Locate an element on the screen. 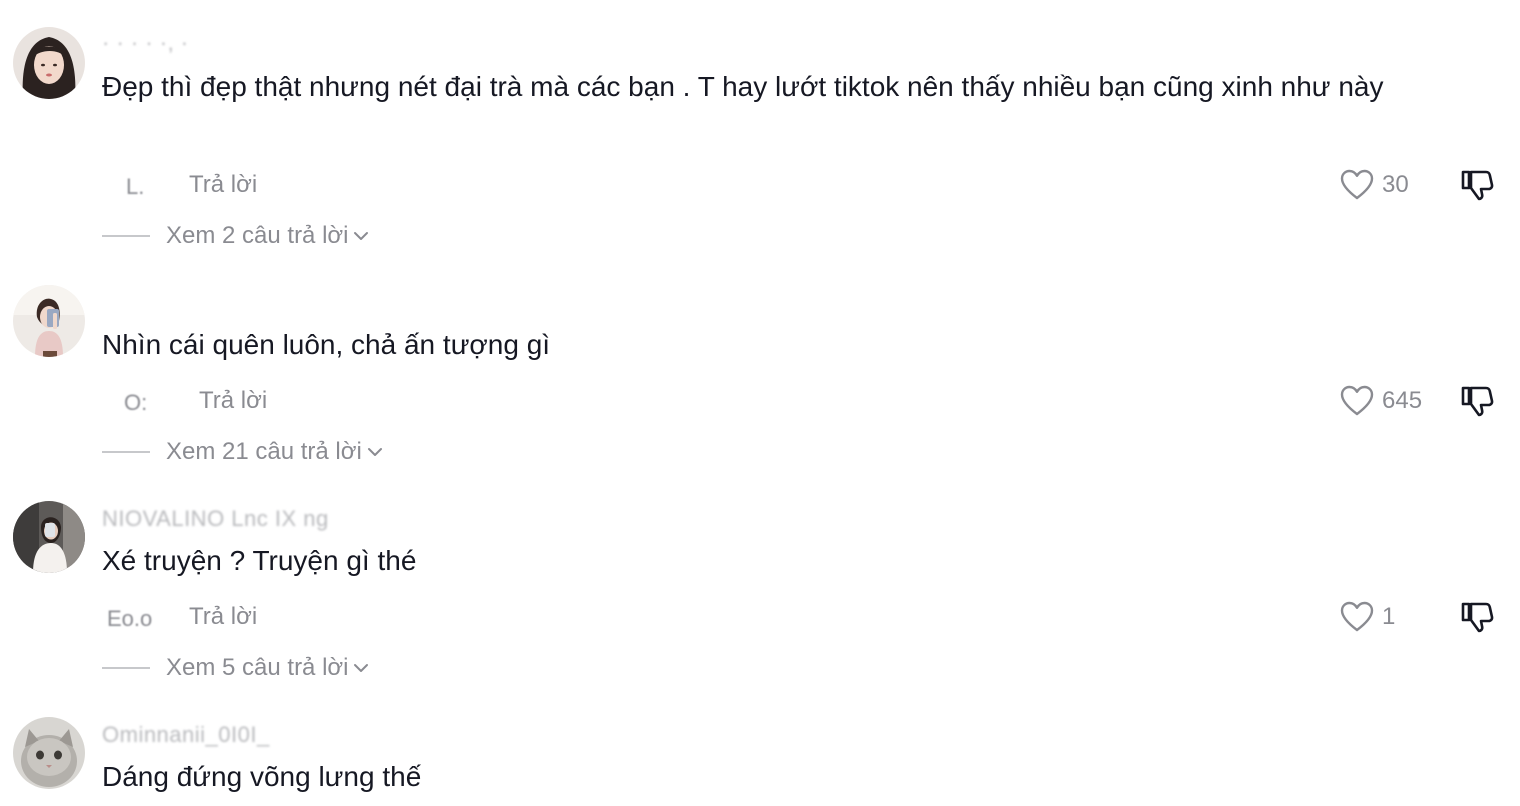  comment-username: NIOVALINO Lnc IX ng is located at coordinates (215, 519).